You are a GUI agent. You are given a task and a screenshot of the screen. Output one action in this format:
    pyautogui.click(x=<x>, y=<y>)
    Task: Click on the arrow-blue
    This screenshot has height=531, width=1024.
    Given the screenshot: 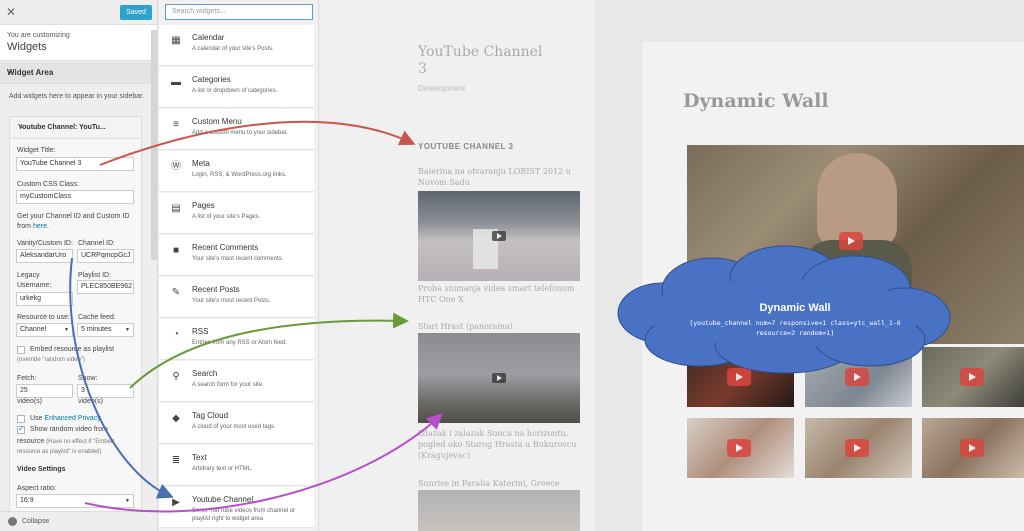 What is the action you would take?
    pyautogui.click(x=121, y=378)
    